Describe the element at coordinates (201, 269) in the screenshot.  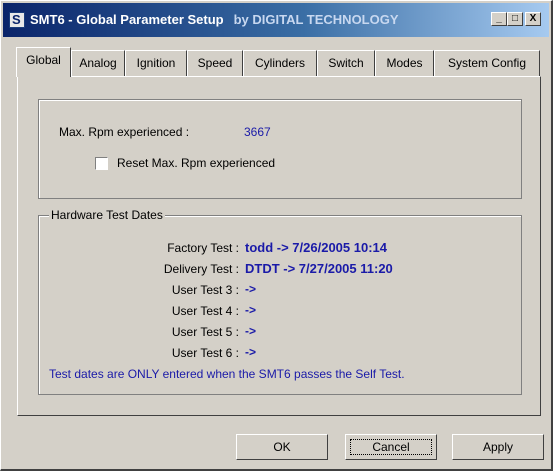
I see `delivery-test-label: Delivery Test :` at that location.